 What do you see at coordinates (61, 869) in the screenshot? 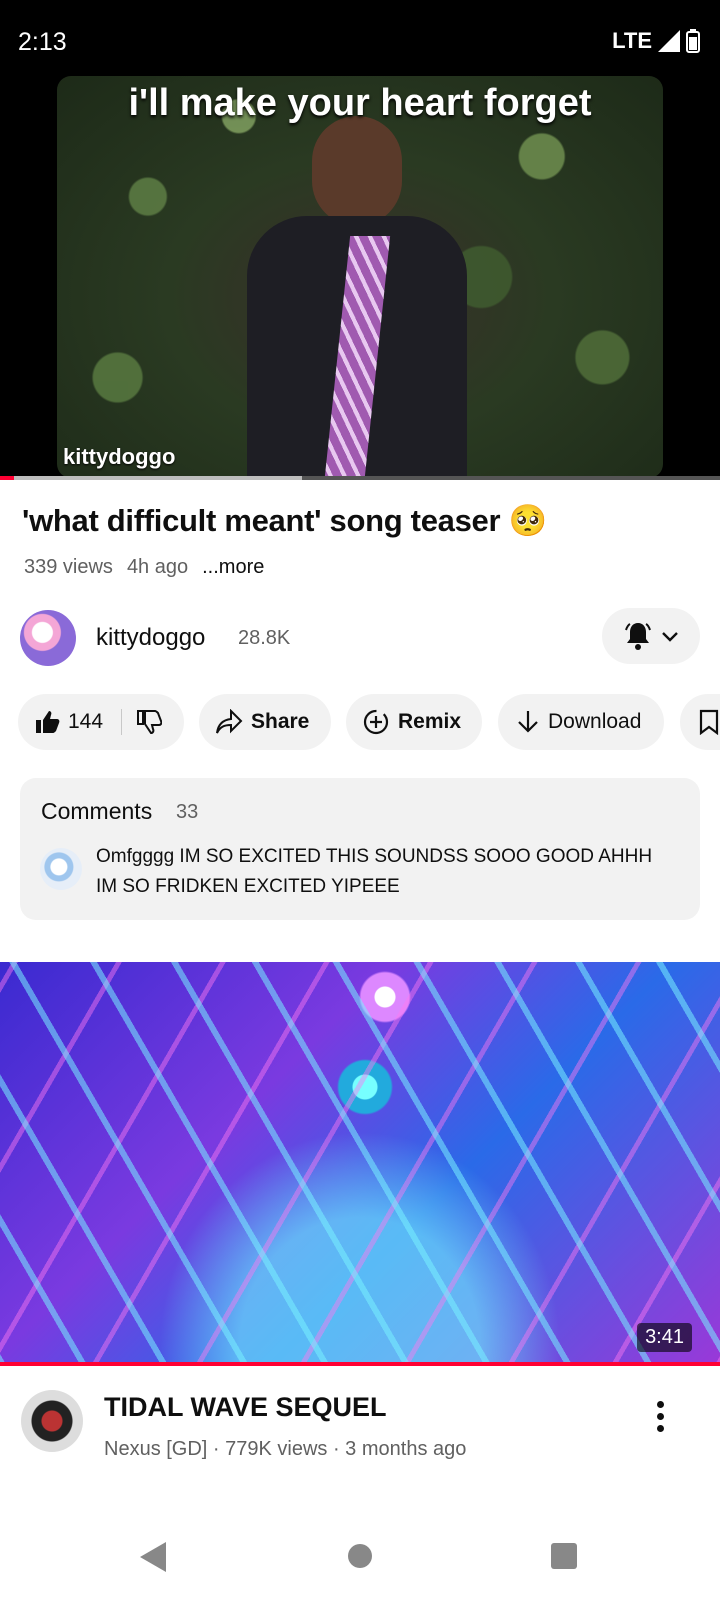
I see `commenter-avatar` at bounding box center [61, 869].